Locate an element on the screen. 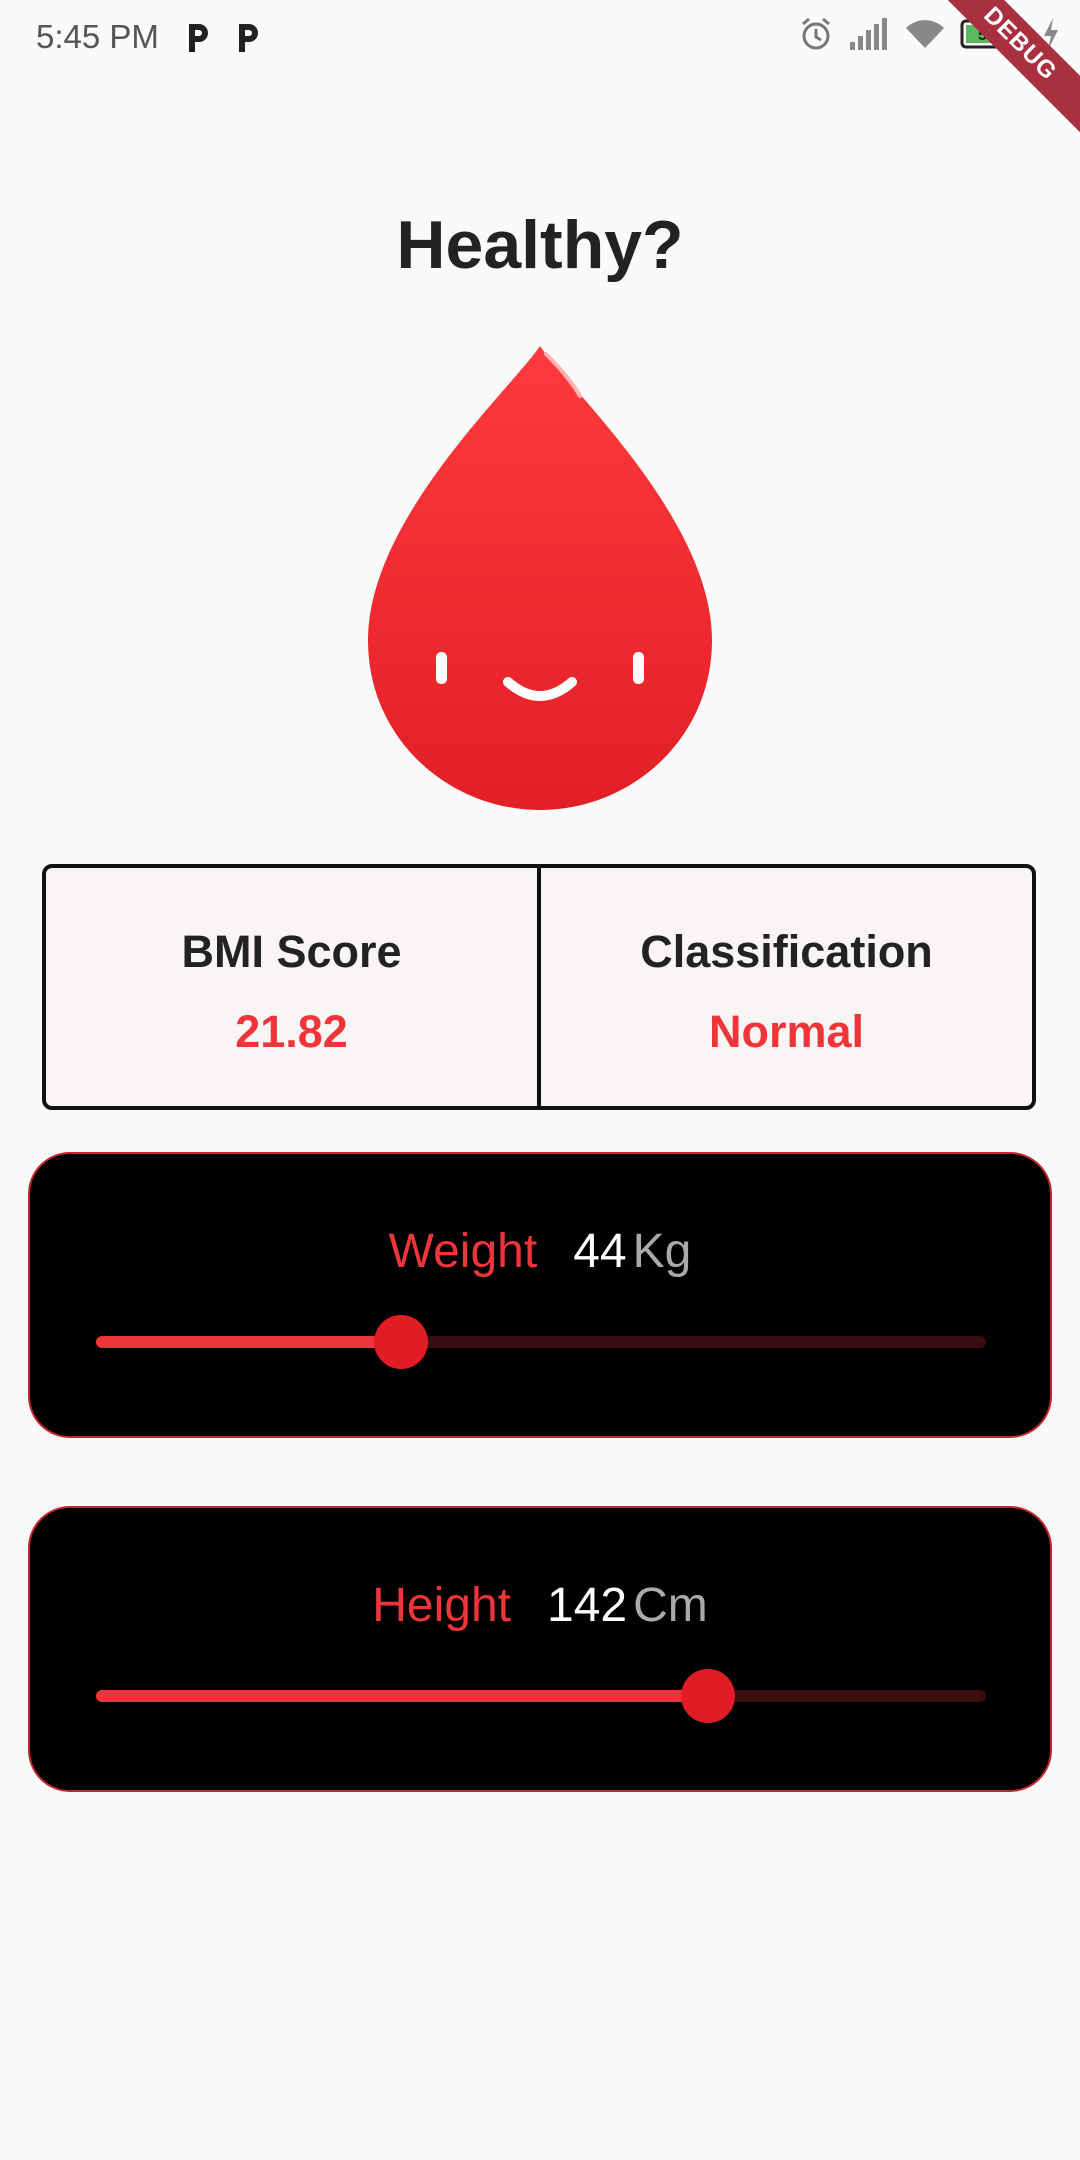  weight-slider-fill is located at coordinates (249, 1342).